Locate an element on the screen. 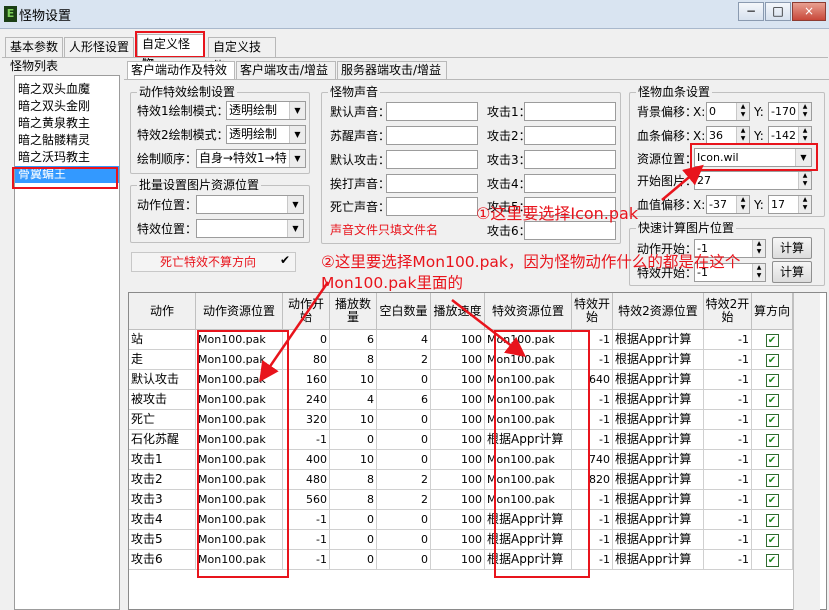  arrow-to-resource is located at coordinates (682, 182).